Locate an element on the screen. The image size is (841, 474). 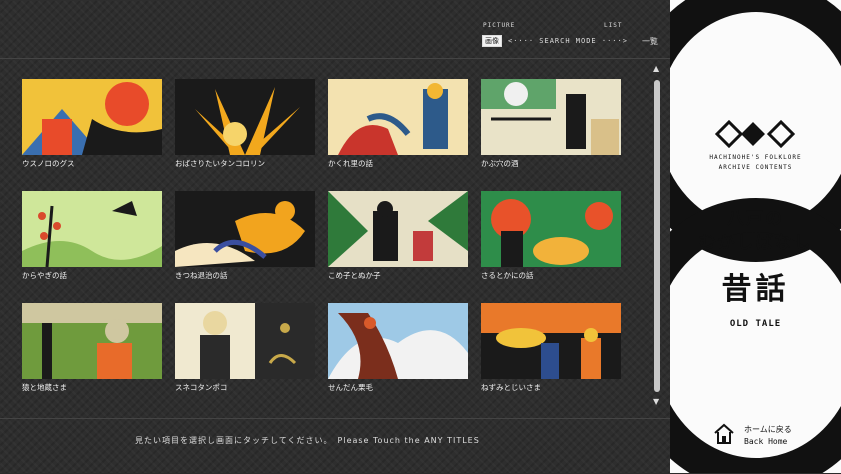
tale-title: ねずみとじいさま is located at coordinates (511, 387).